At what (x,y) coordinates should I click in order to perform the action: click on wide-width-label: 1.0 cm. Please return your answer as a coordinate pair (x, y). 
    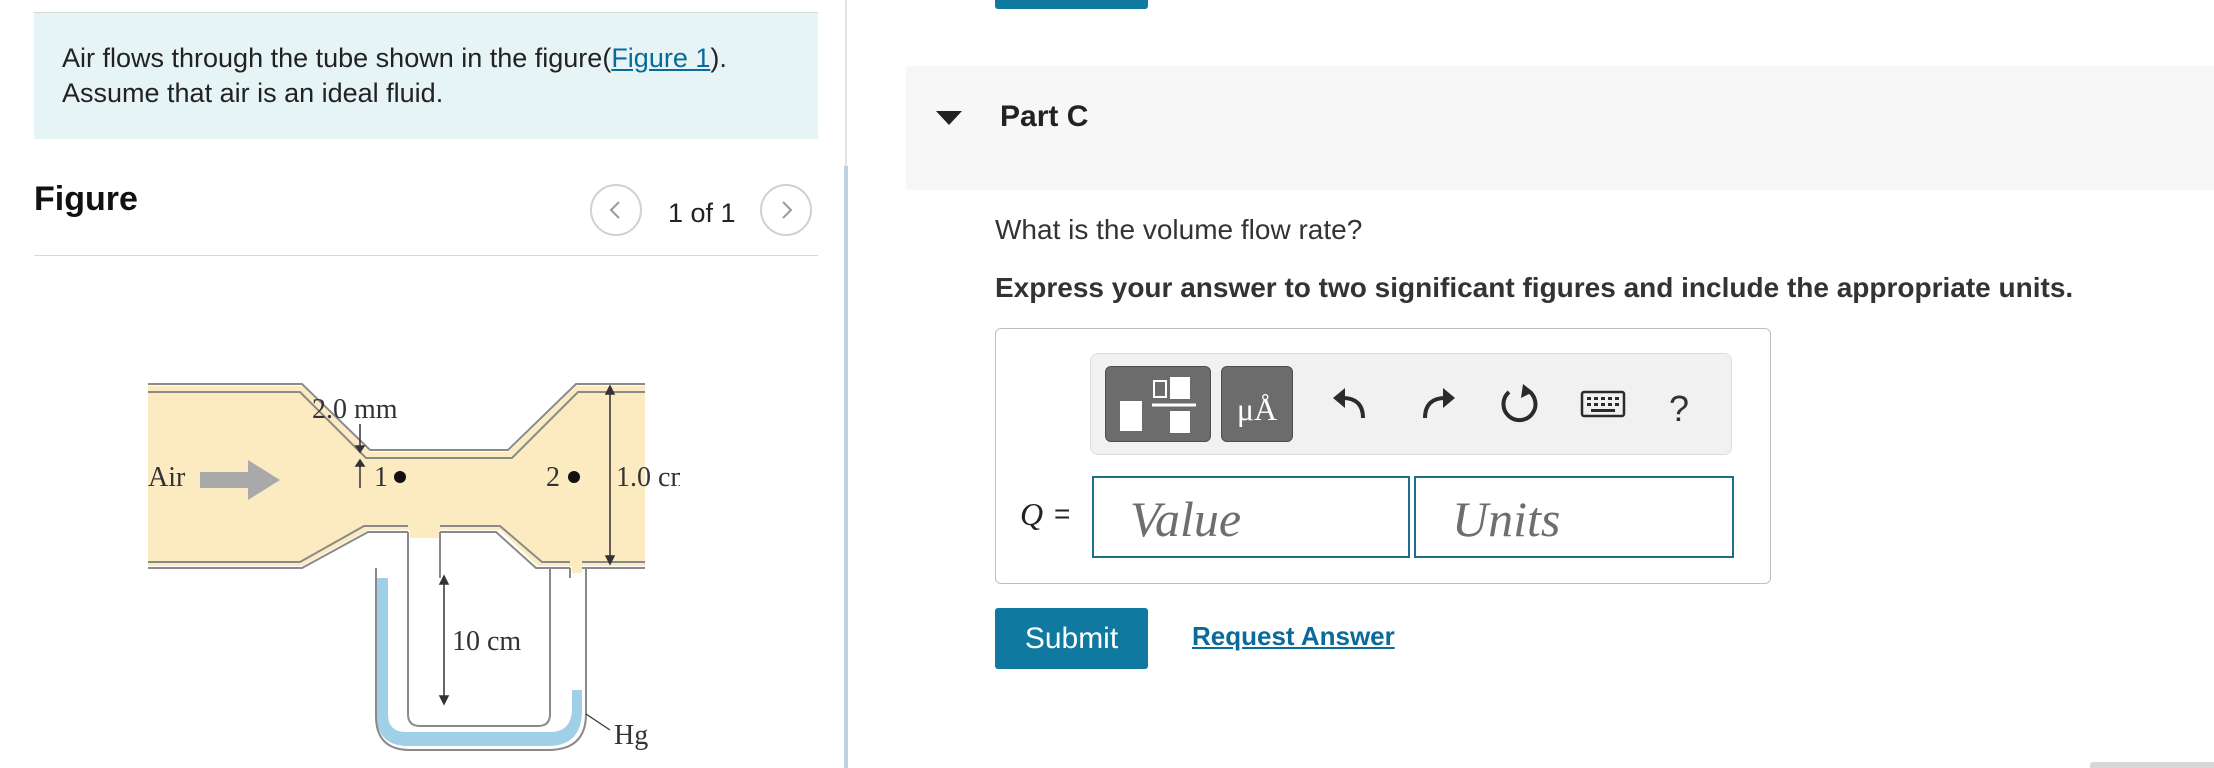
    Looking at the image, I should click on (648, 477).